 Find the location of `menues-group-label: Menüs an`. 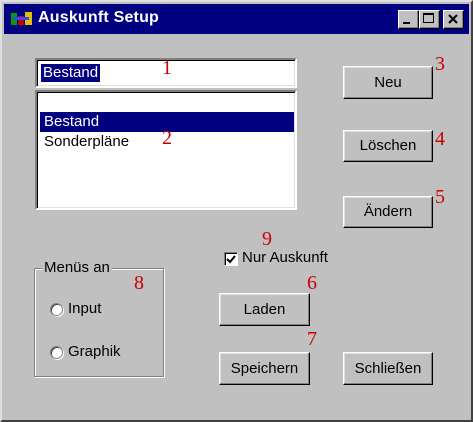

menues-group-label: Menüs an is located at coordinates (77, 267).